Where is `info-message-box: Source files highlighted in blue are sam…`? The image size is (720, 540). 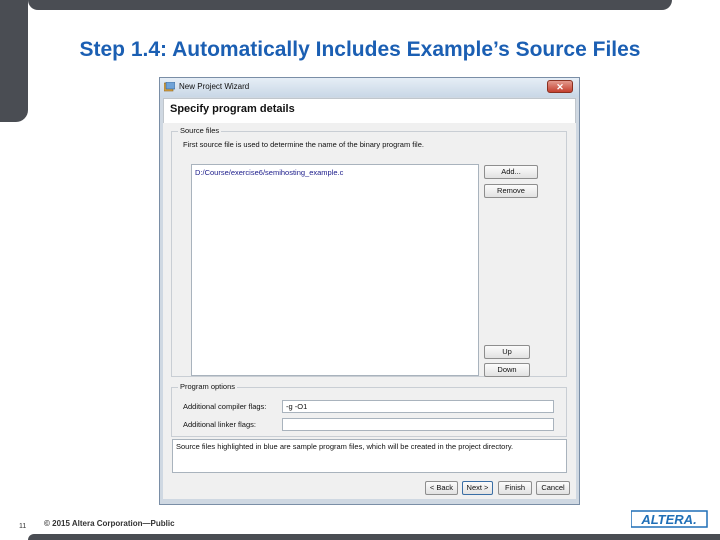
info-message-box: Source files highlighted in blue are sam… is located at coordinates (369, 456).